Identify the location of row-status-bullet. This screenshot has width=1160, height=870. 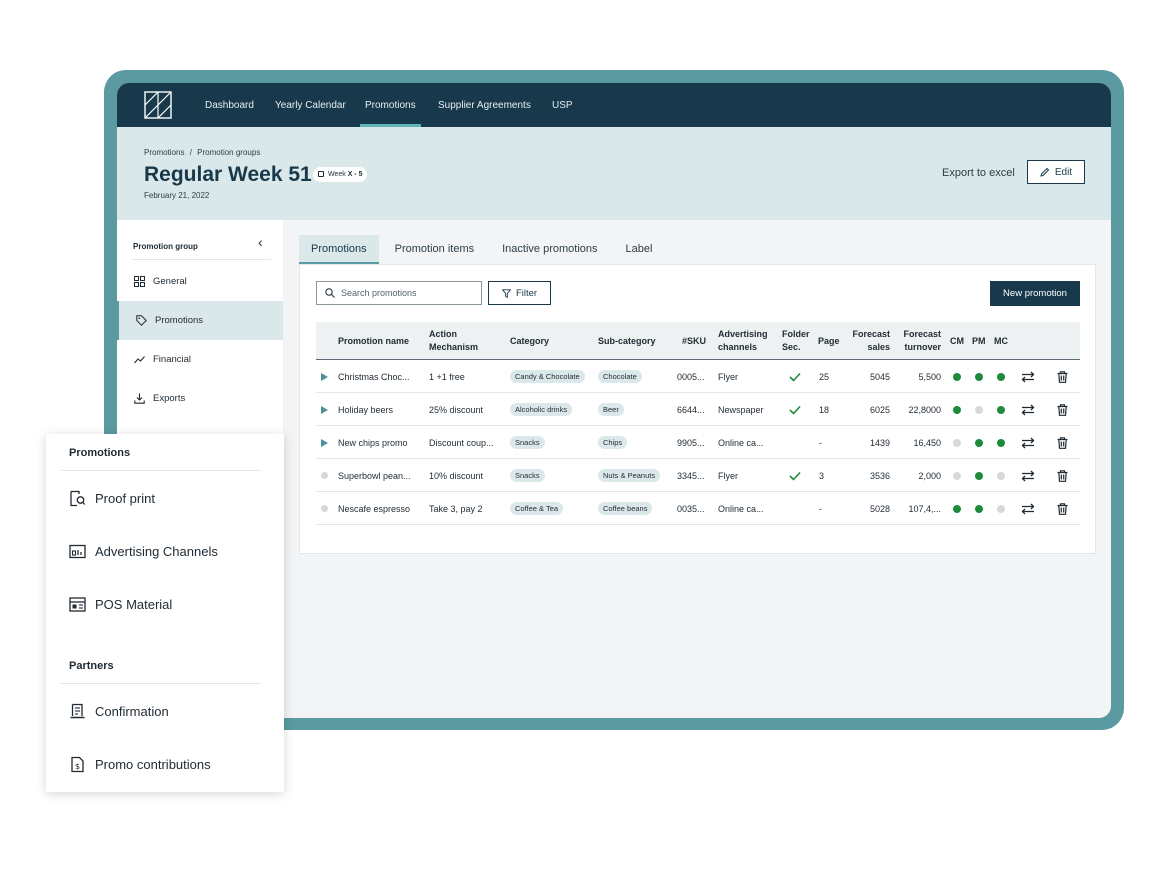
(324, 475).